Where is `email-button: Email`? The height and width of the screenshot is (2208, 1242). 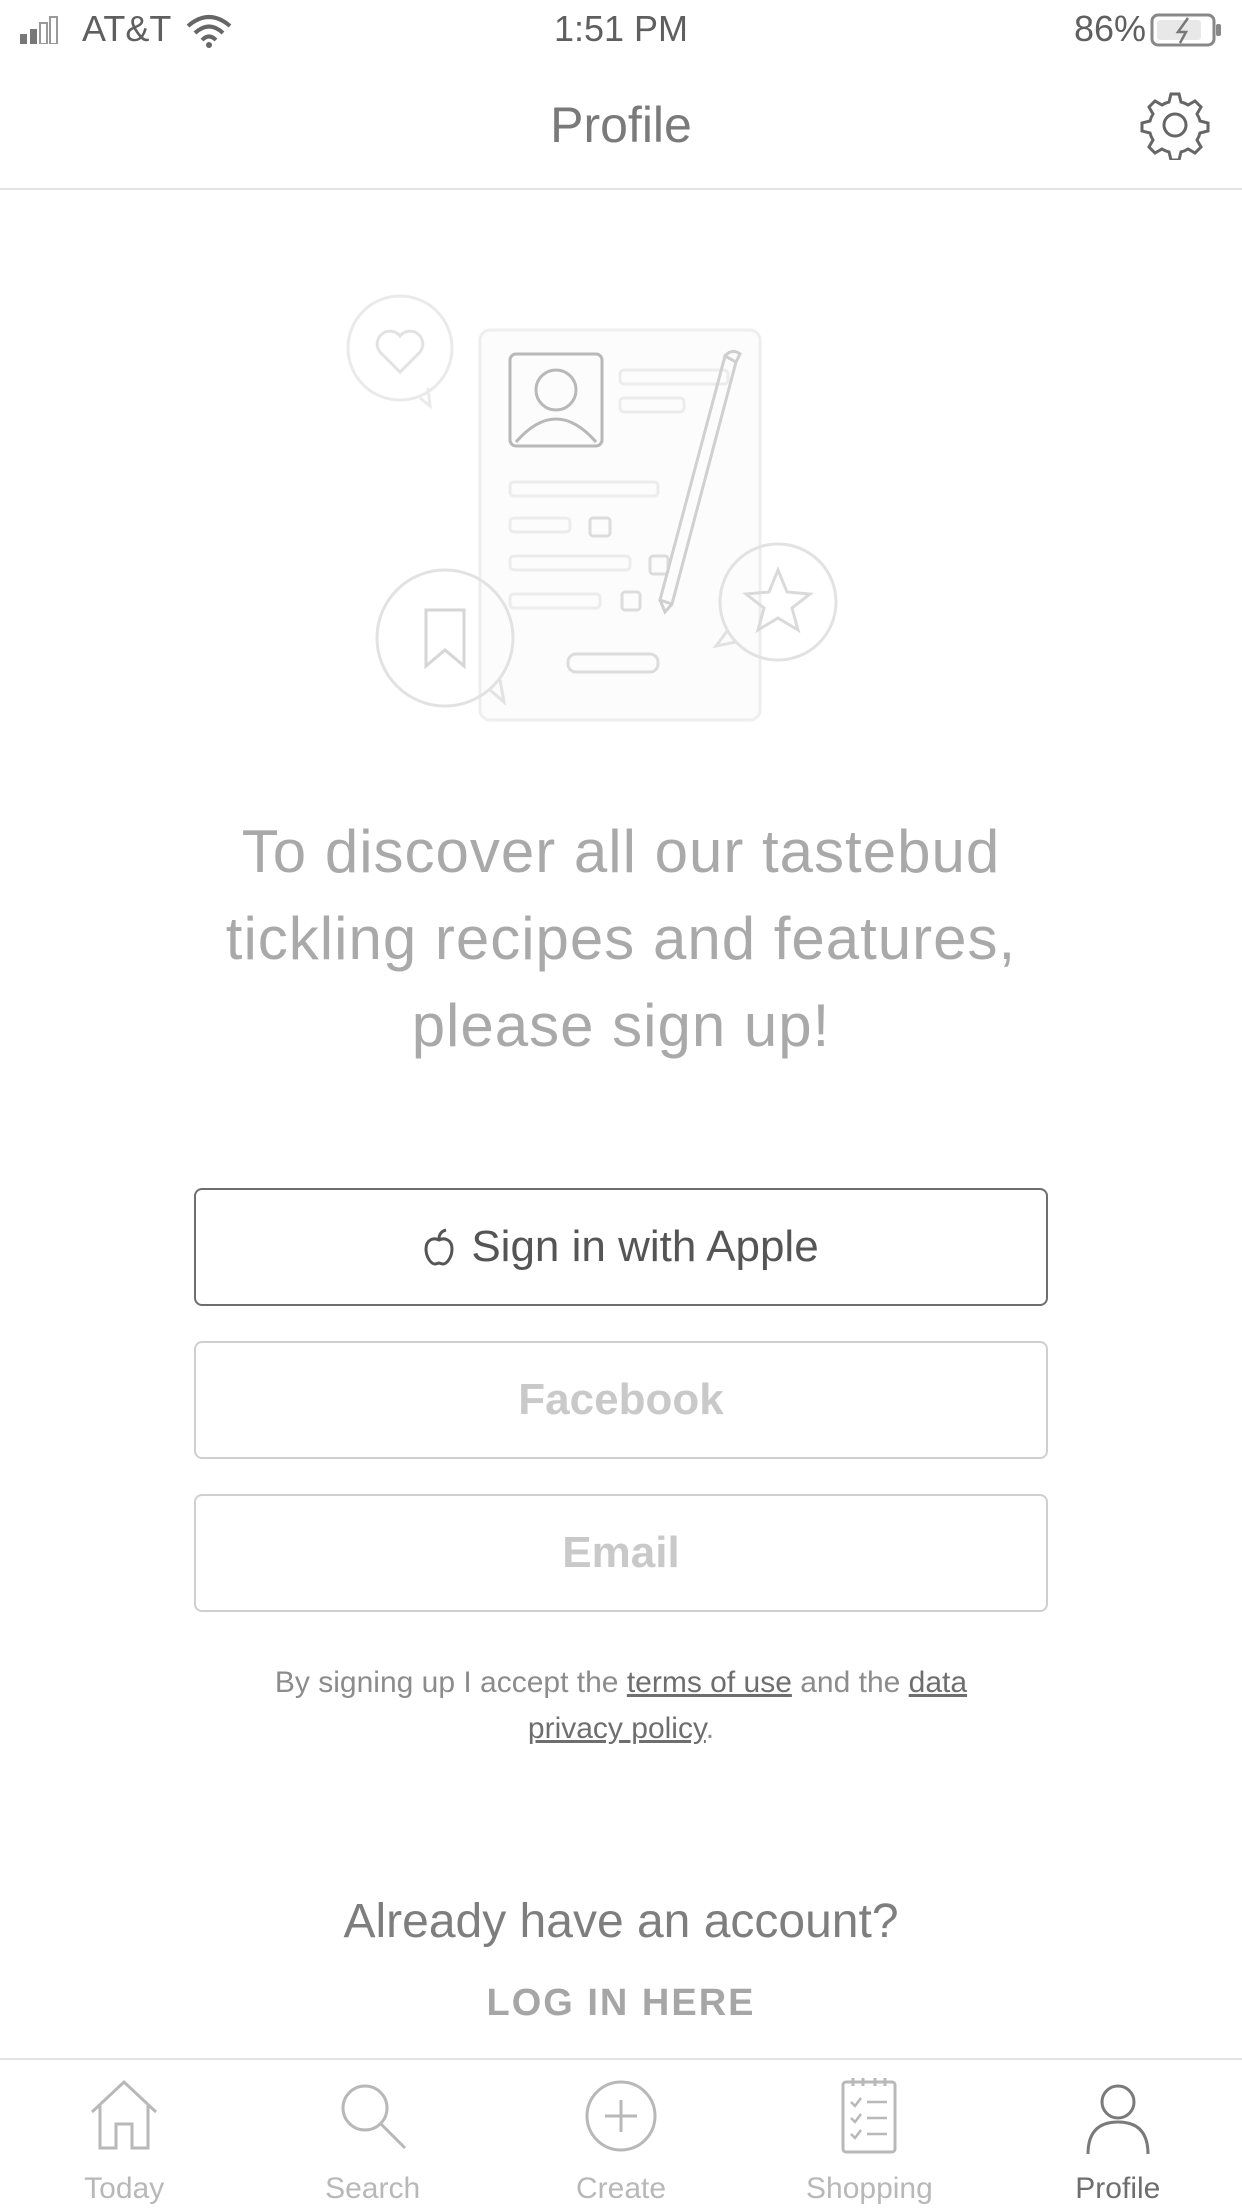 email-button: Email is located at coordinates (621, 1553).